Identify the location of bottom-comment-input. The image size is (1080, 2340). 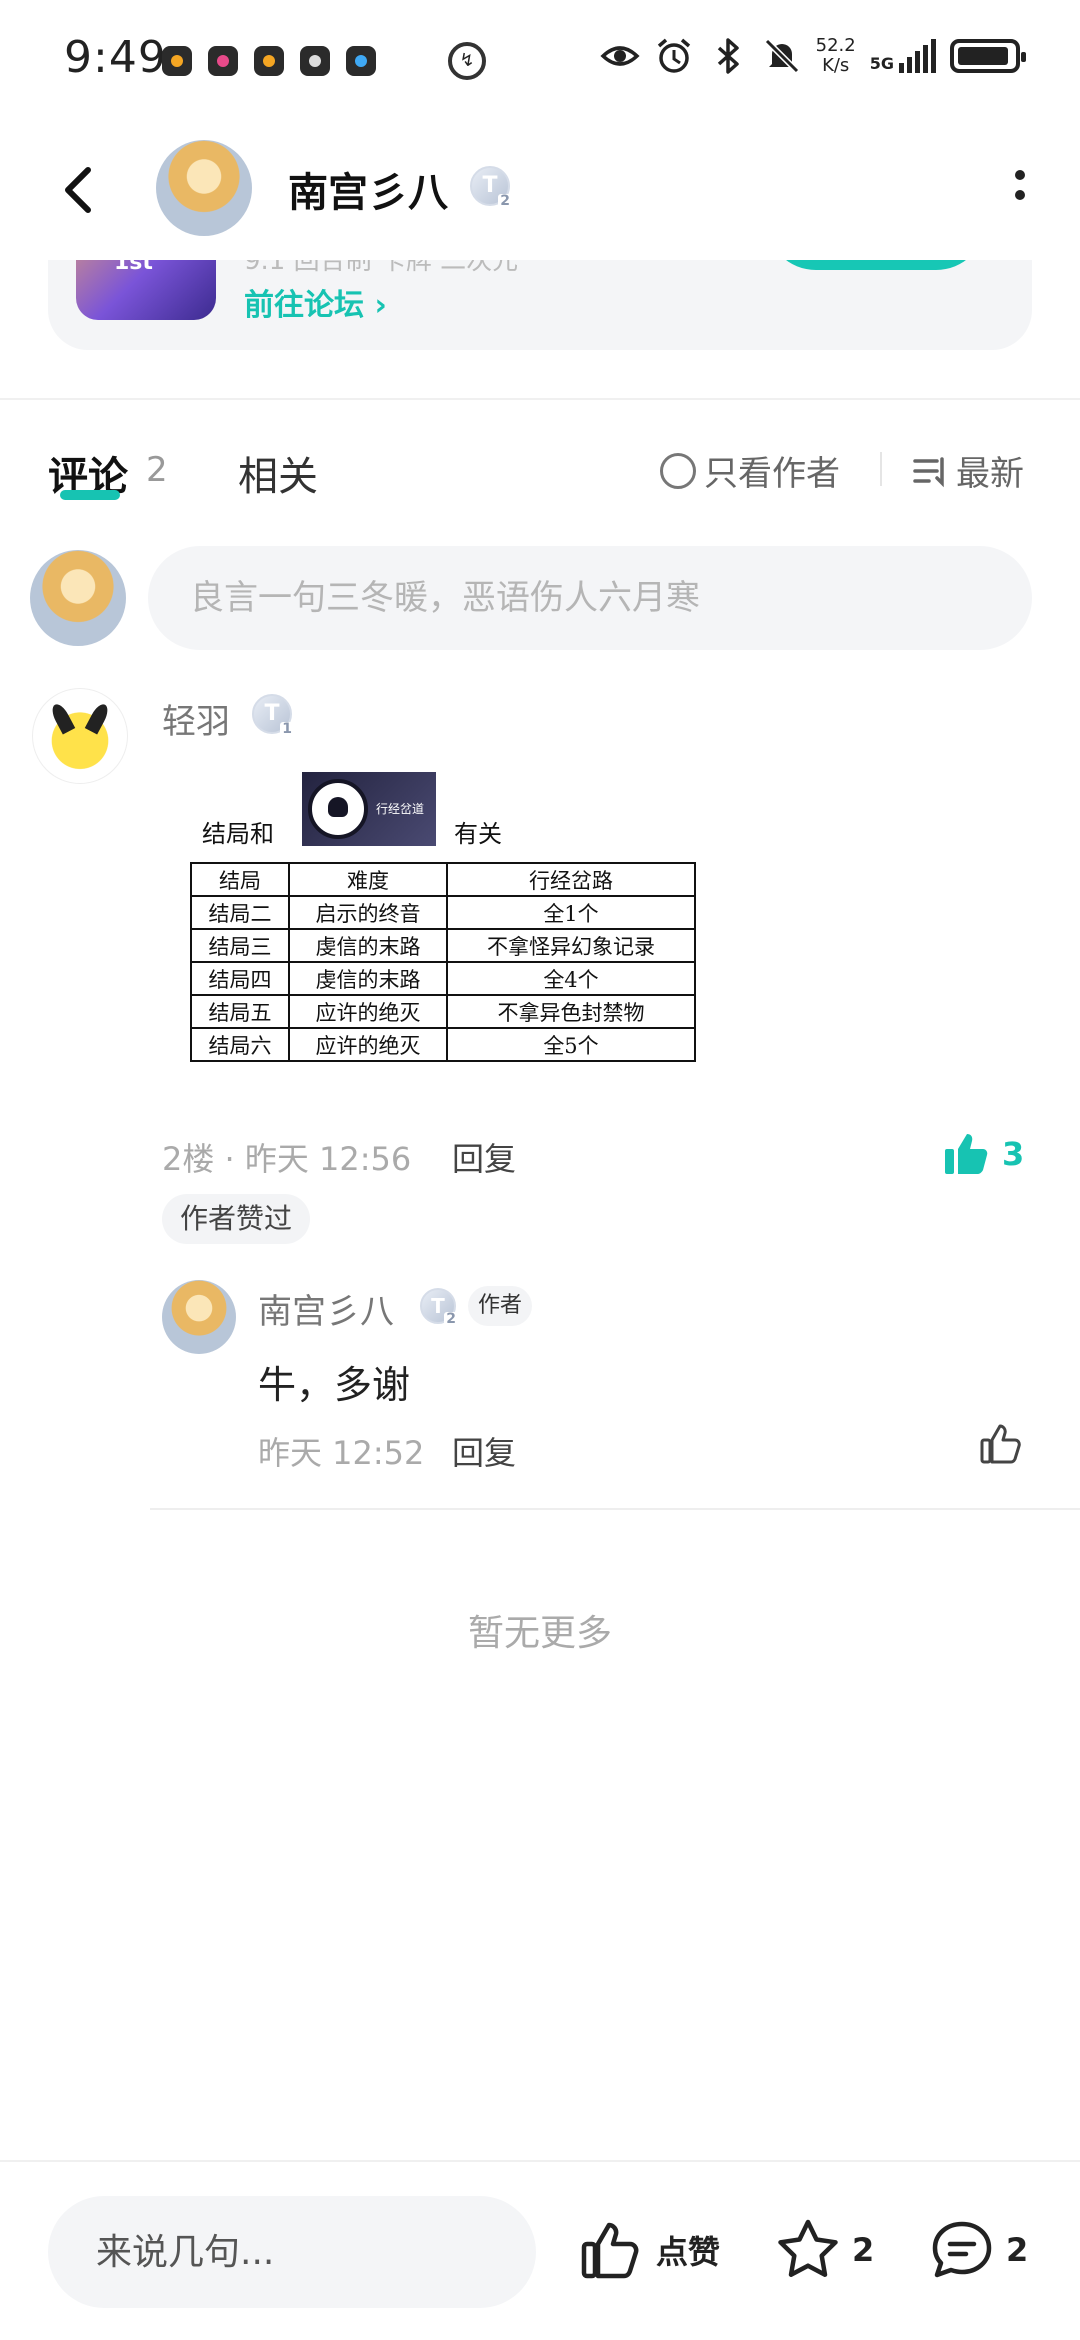
(292, 2252).